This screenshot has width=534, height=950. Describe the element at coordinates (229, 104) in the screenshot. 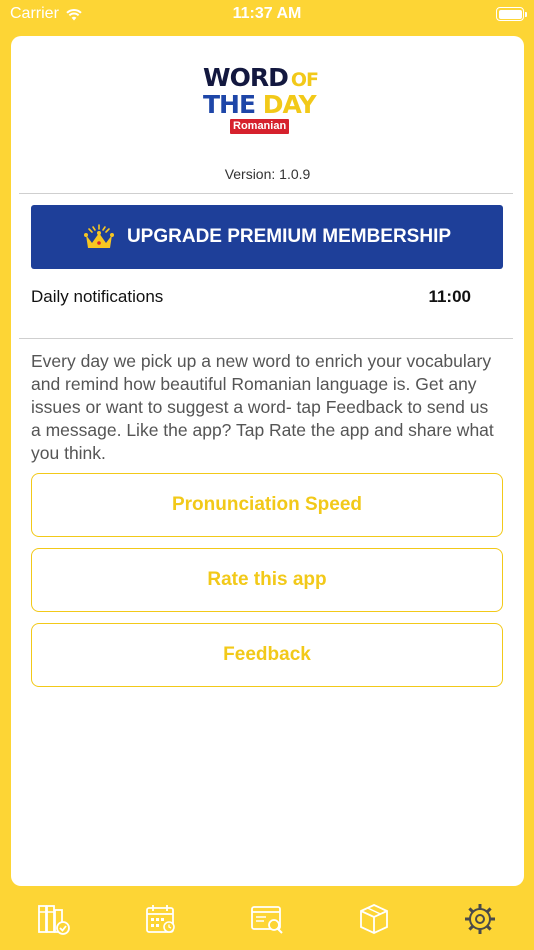

I see `logo-the: THE` at that location.